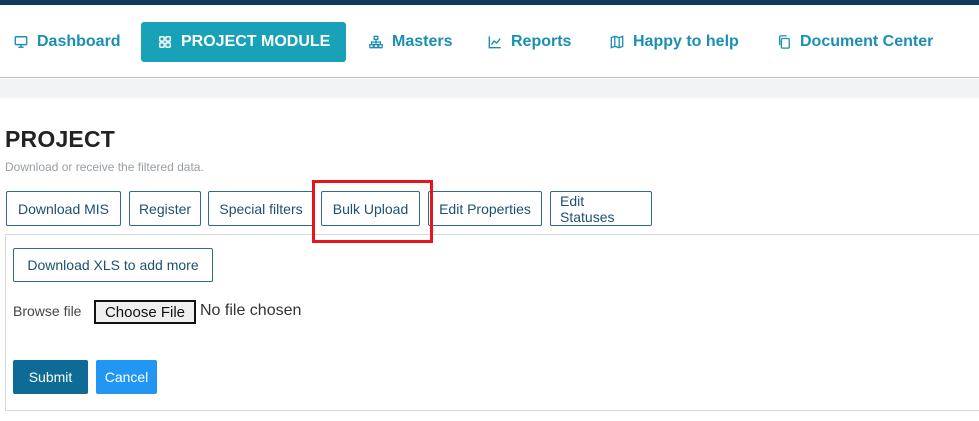  What do you see at coordinates (63, 208) in the screenshot?
I see `tab-download-mis: Download MIS` at bounding box center [63, 208].